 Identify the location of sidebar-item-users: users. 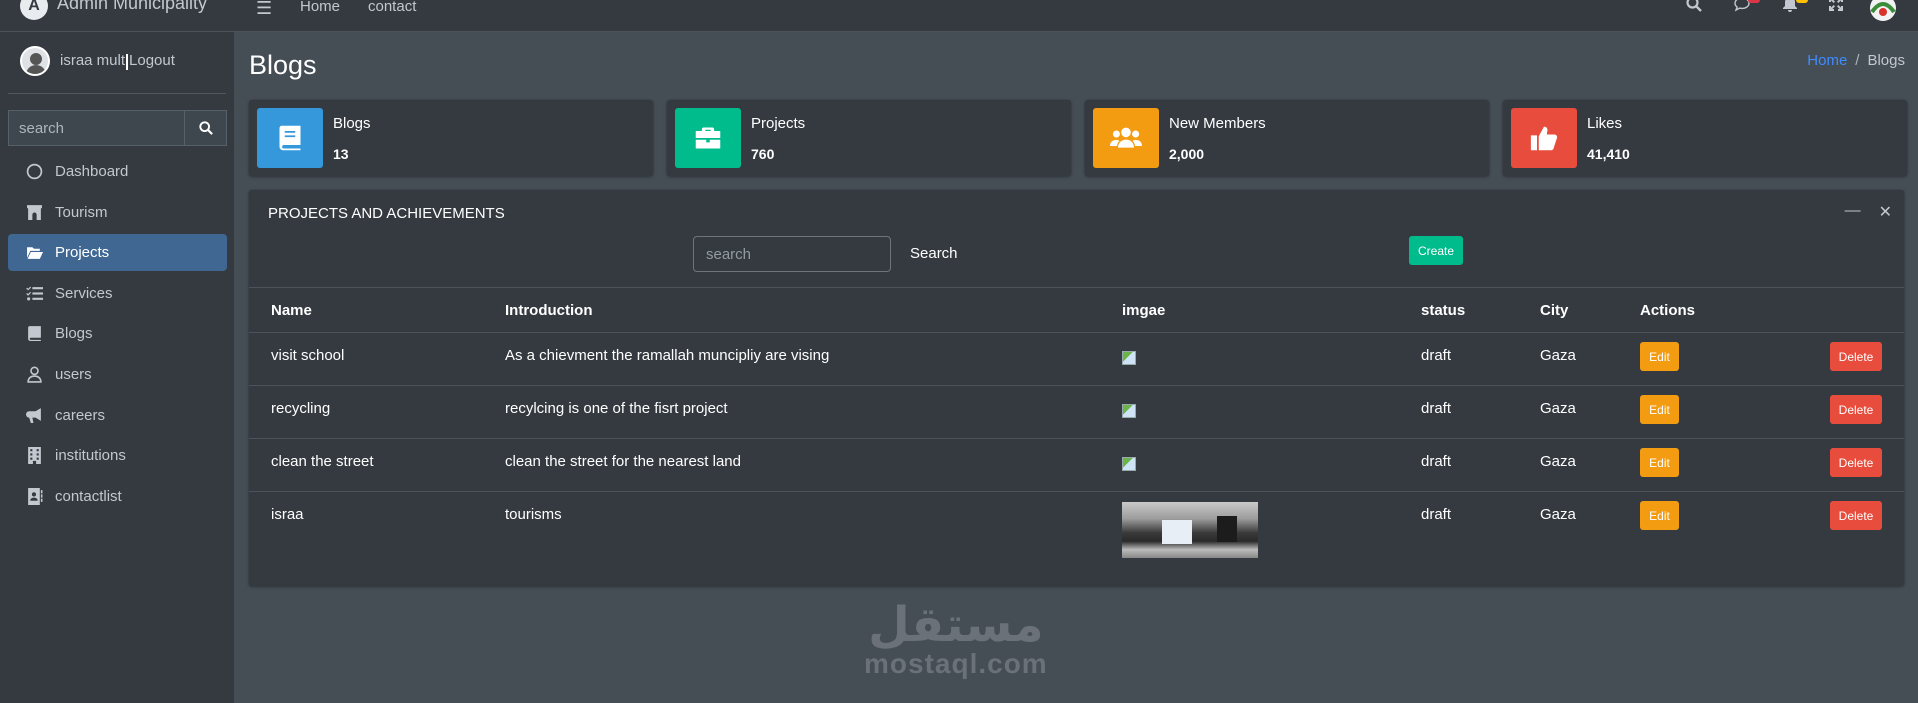
(117, 374).